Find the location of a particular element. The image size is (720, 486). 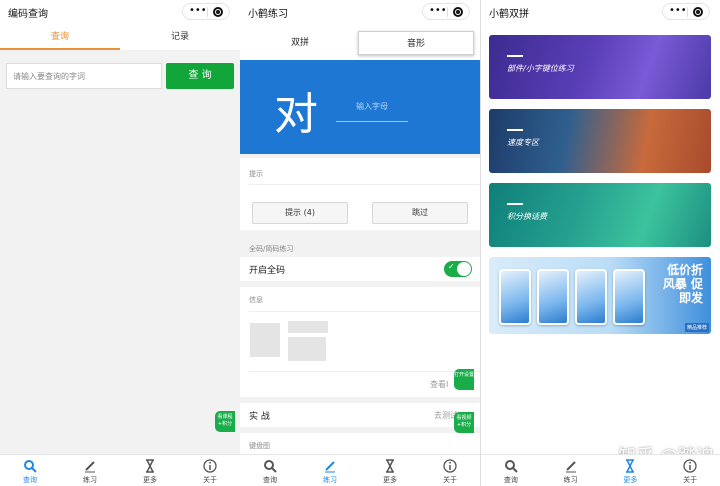

tab-history: 记录 is located at coordinates (180, 37).